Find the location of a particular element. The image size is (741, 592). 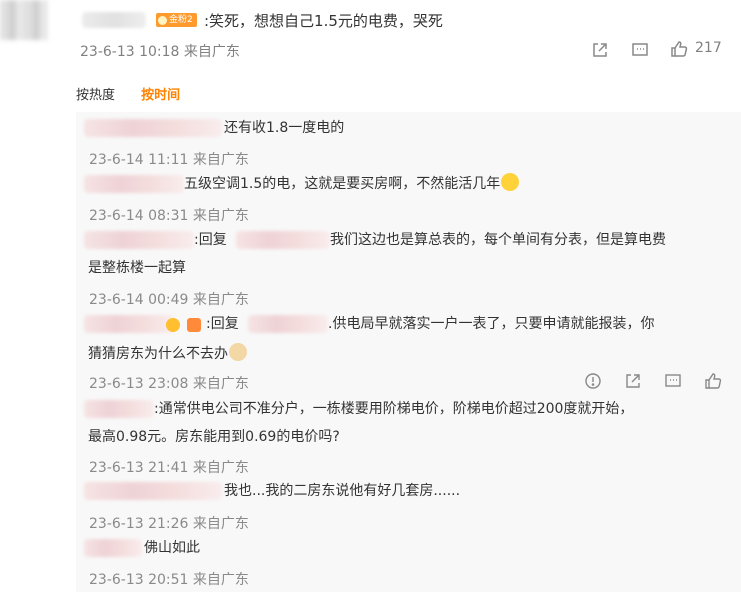

cat-face-emoji-icon is located at coordinates (238, 352).